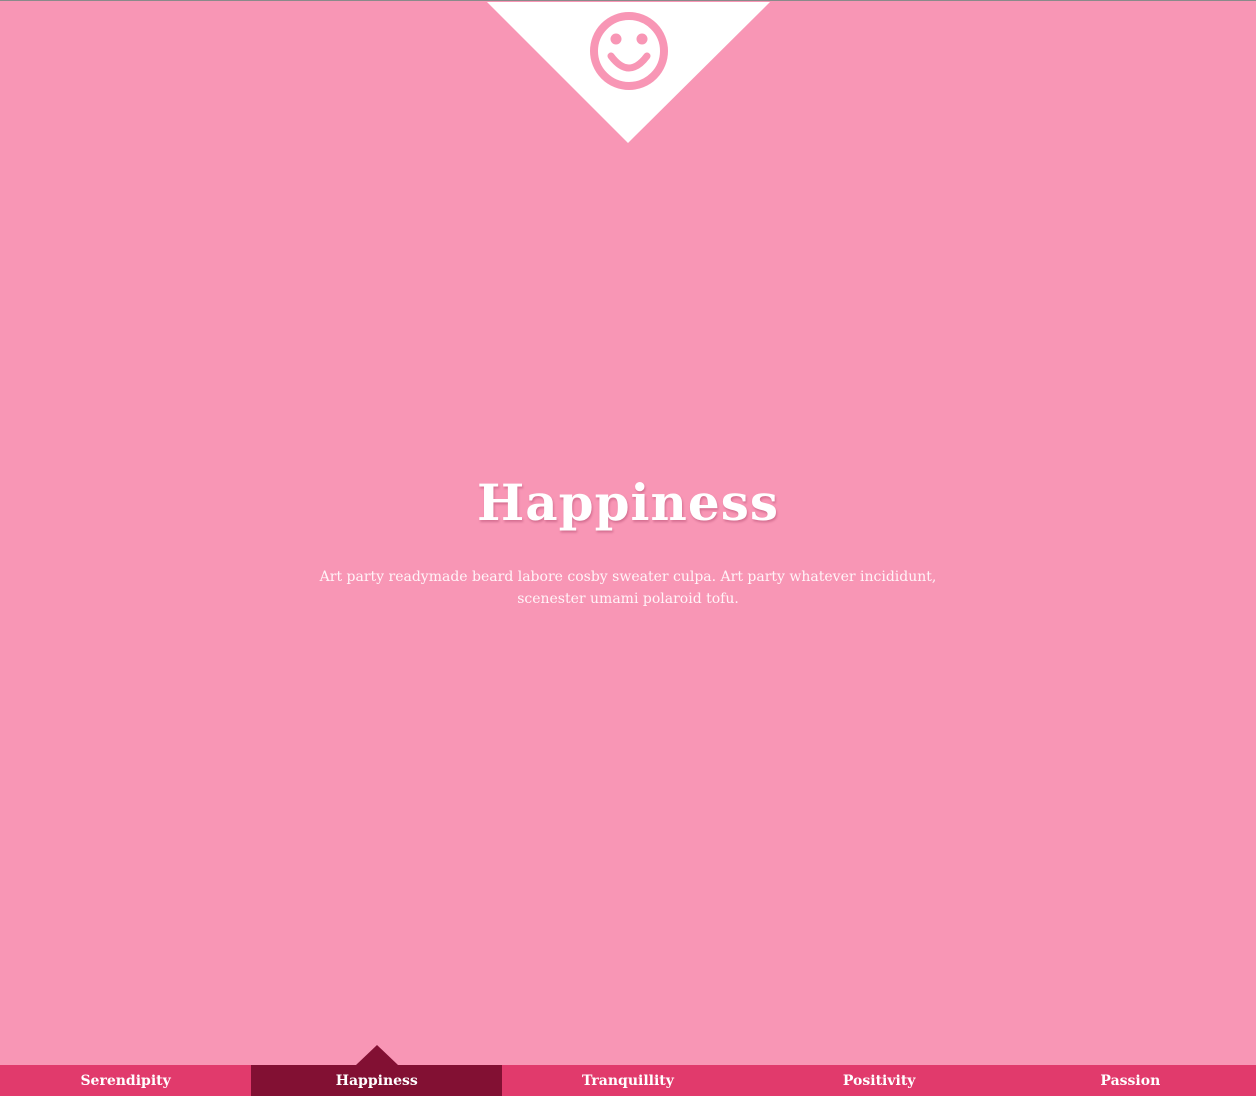 Image resolution: width=1256 pixels, height=1096 pixels. What do you see at coordinates (125, 1080) in the screenshot?
I see `nav-item-serendipity: Serendipity` at bounding box center [125, 1080].